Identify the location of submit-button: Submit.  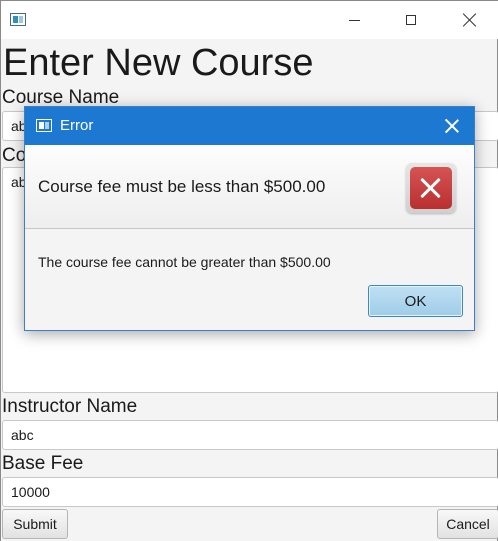
(35, 524).